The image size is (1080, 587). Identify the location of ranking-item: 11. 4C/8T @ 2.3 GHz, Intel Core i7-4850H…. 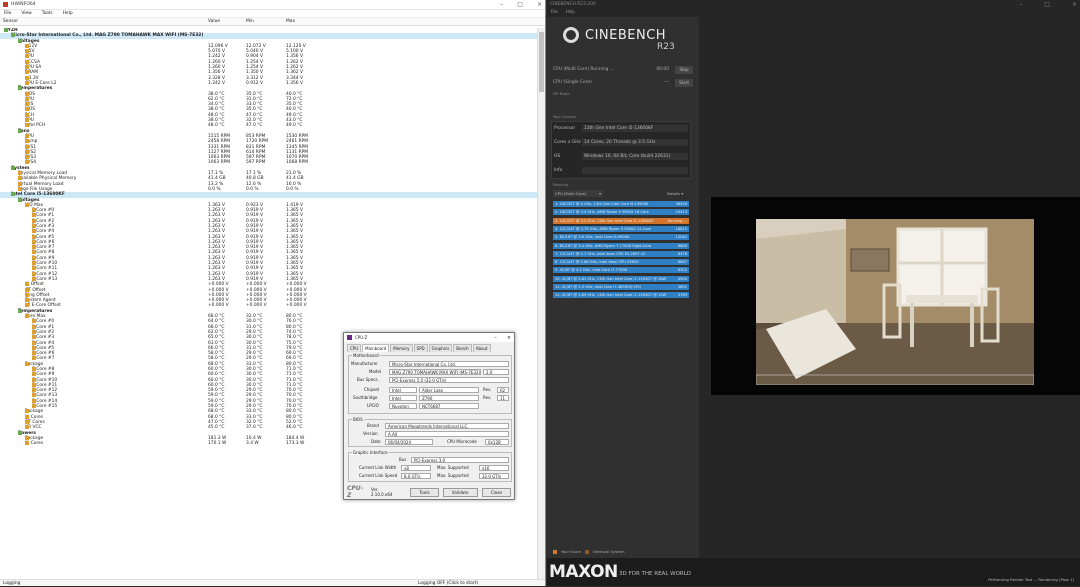
(621, 287).